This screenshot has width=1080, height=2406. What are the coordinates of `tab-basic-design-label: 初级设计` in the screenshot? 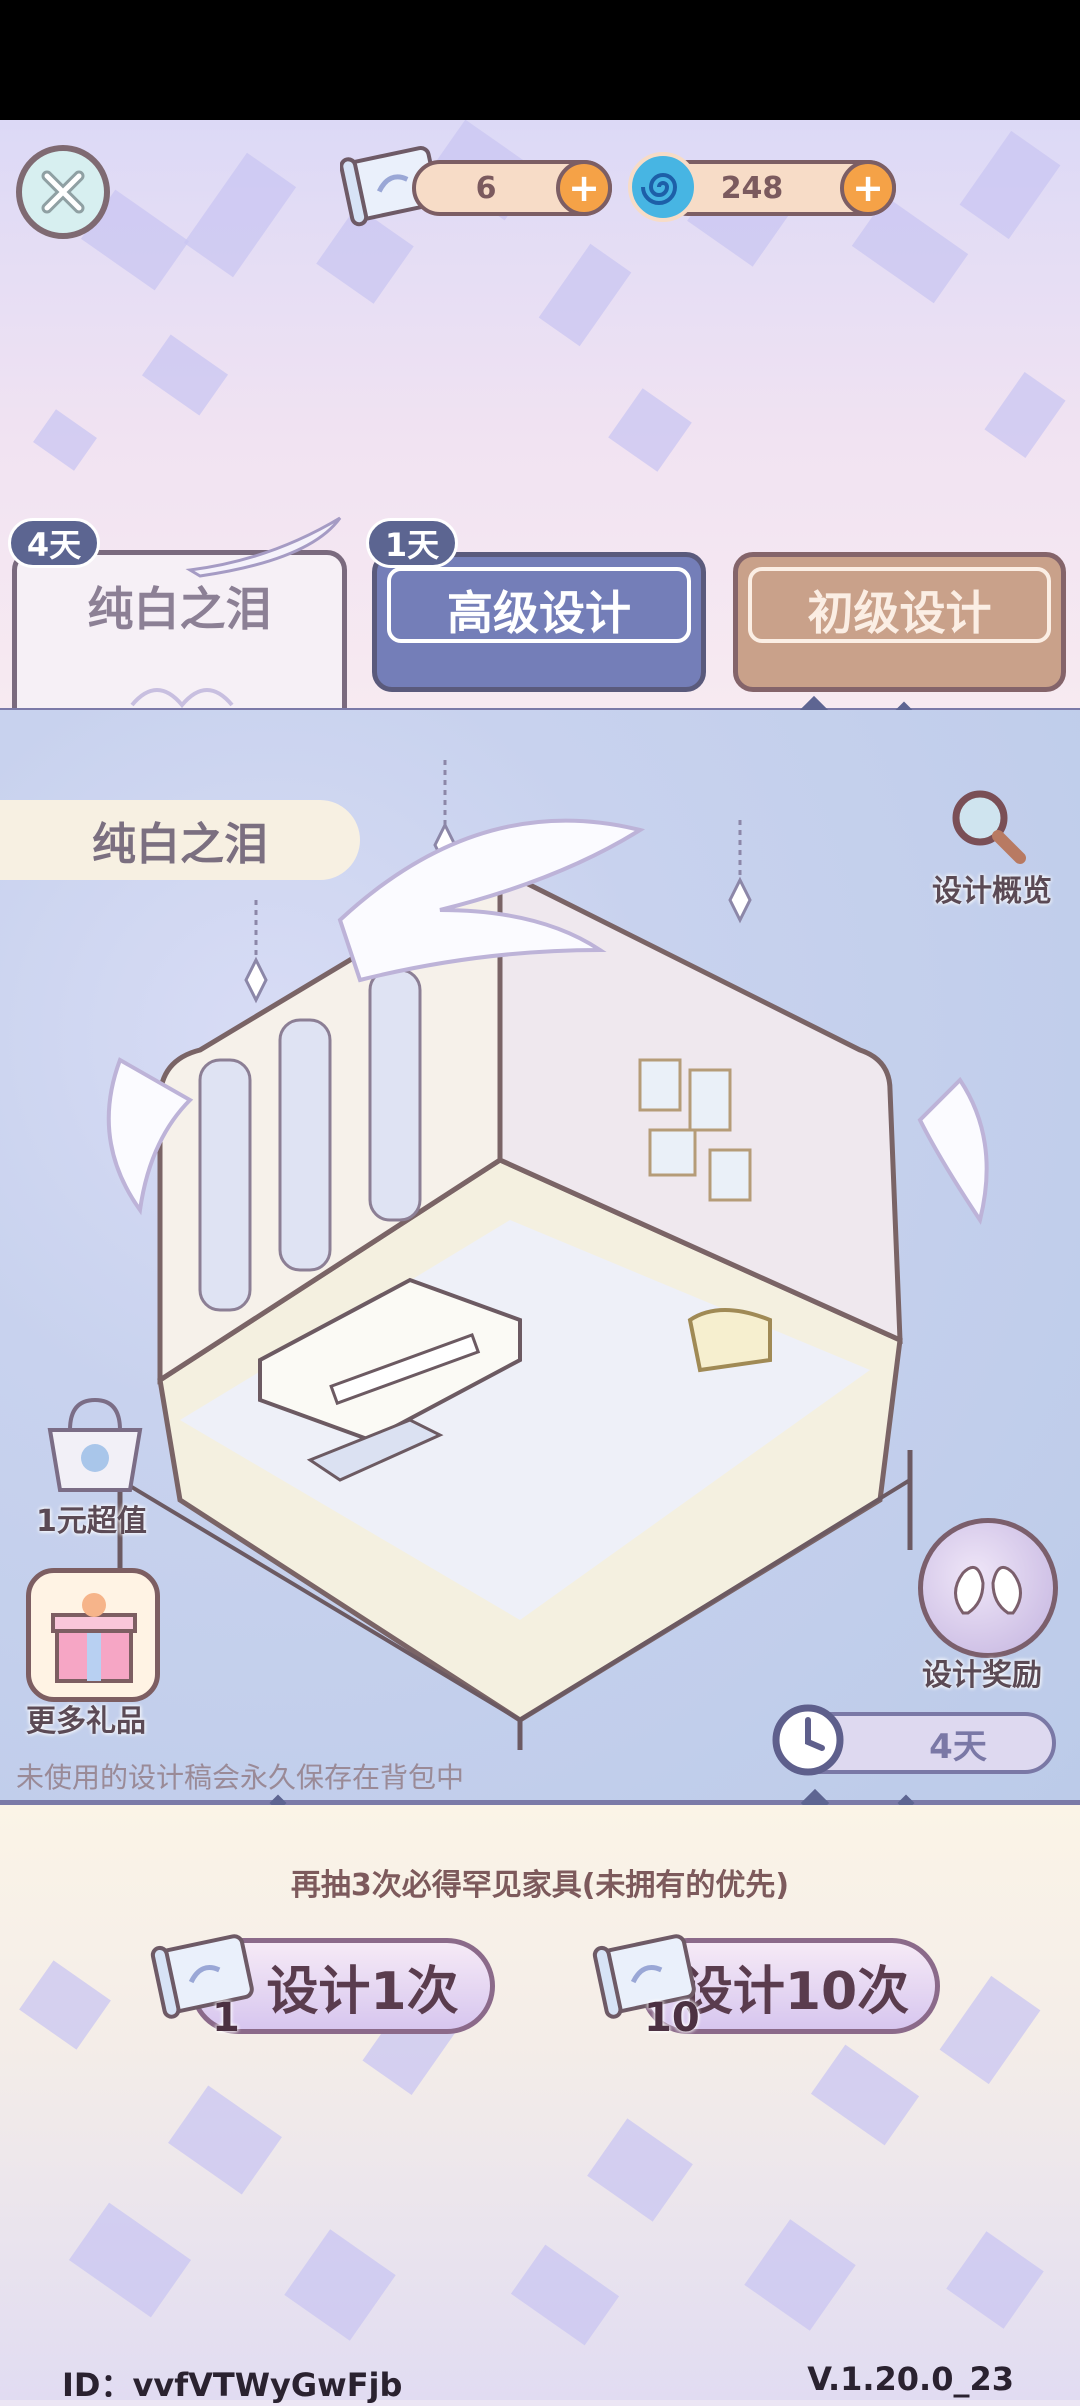 It's located at (899, 613).